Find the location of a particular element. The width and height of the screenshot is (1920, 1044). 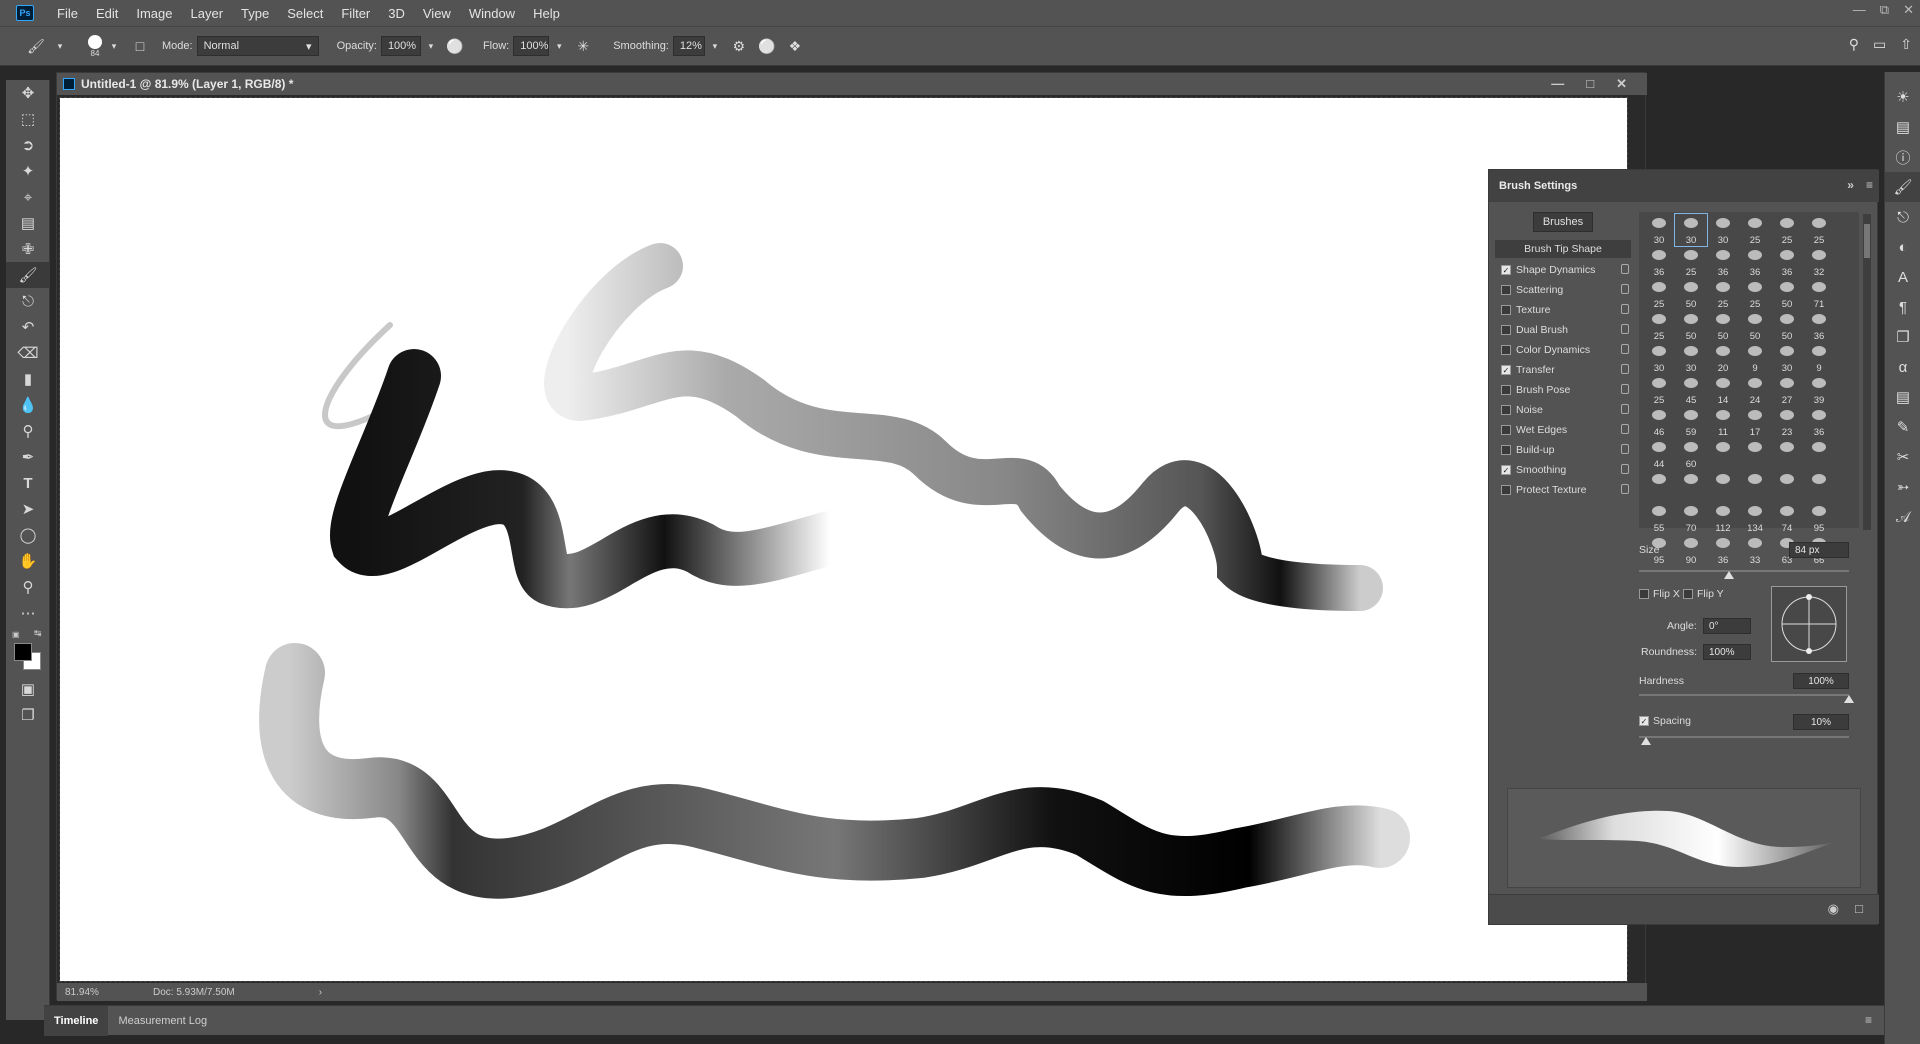

airbrush-icon: ✳ is located at coordinates (583, 46).